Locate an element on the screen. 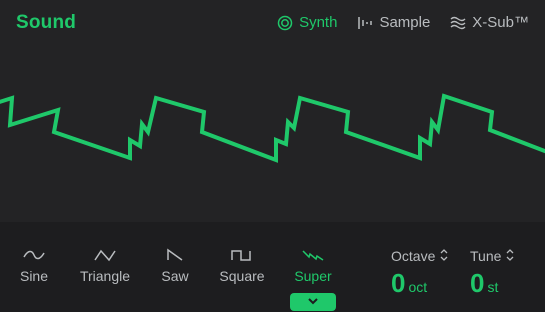 The height and width of the screenshot is (312, 545). waveform-label: Super is located at coordinates (313, 276).